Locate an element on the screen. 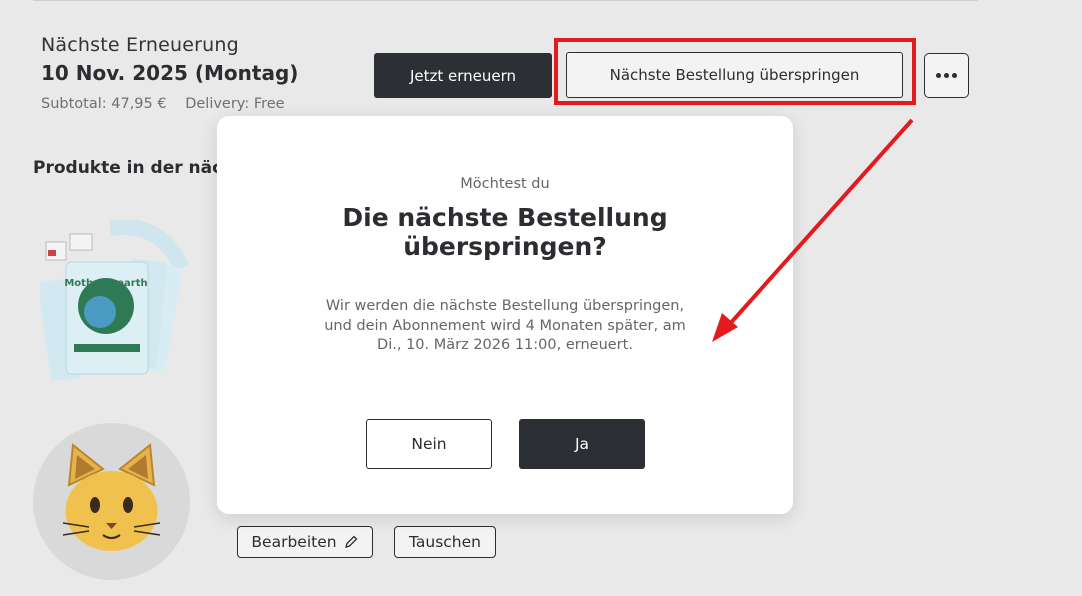  dialog-title-line2: überspringen? is located at coordinates (505, 246).